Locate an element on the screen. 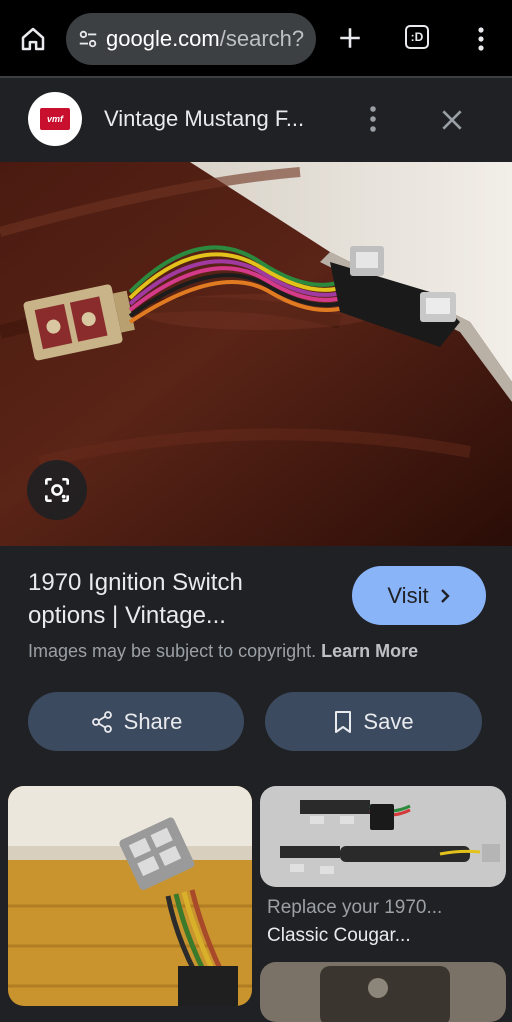 The image size is (512, 1022). save-label: Save is located at coordinates (388, 721).